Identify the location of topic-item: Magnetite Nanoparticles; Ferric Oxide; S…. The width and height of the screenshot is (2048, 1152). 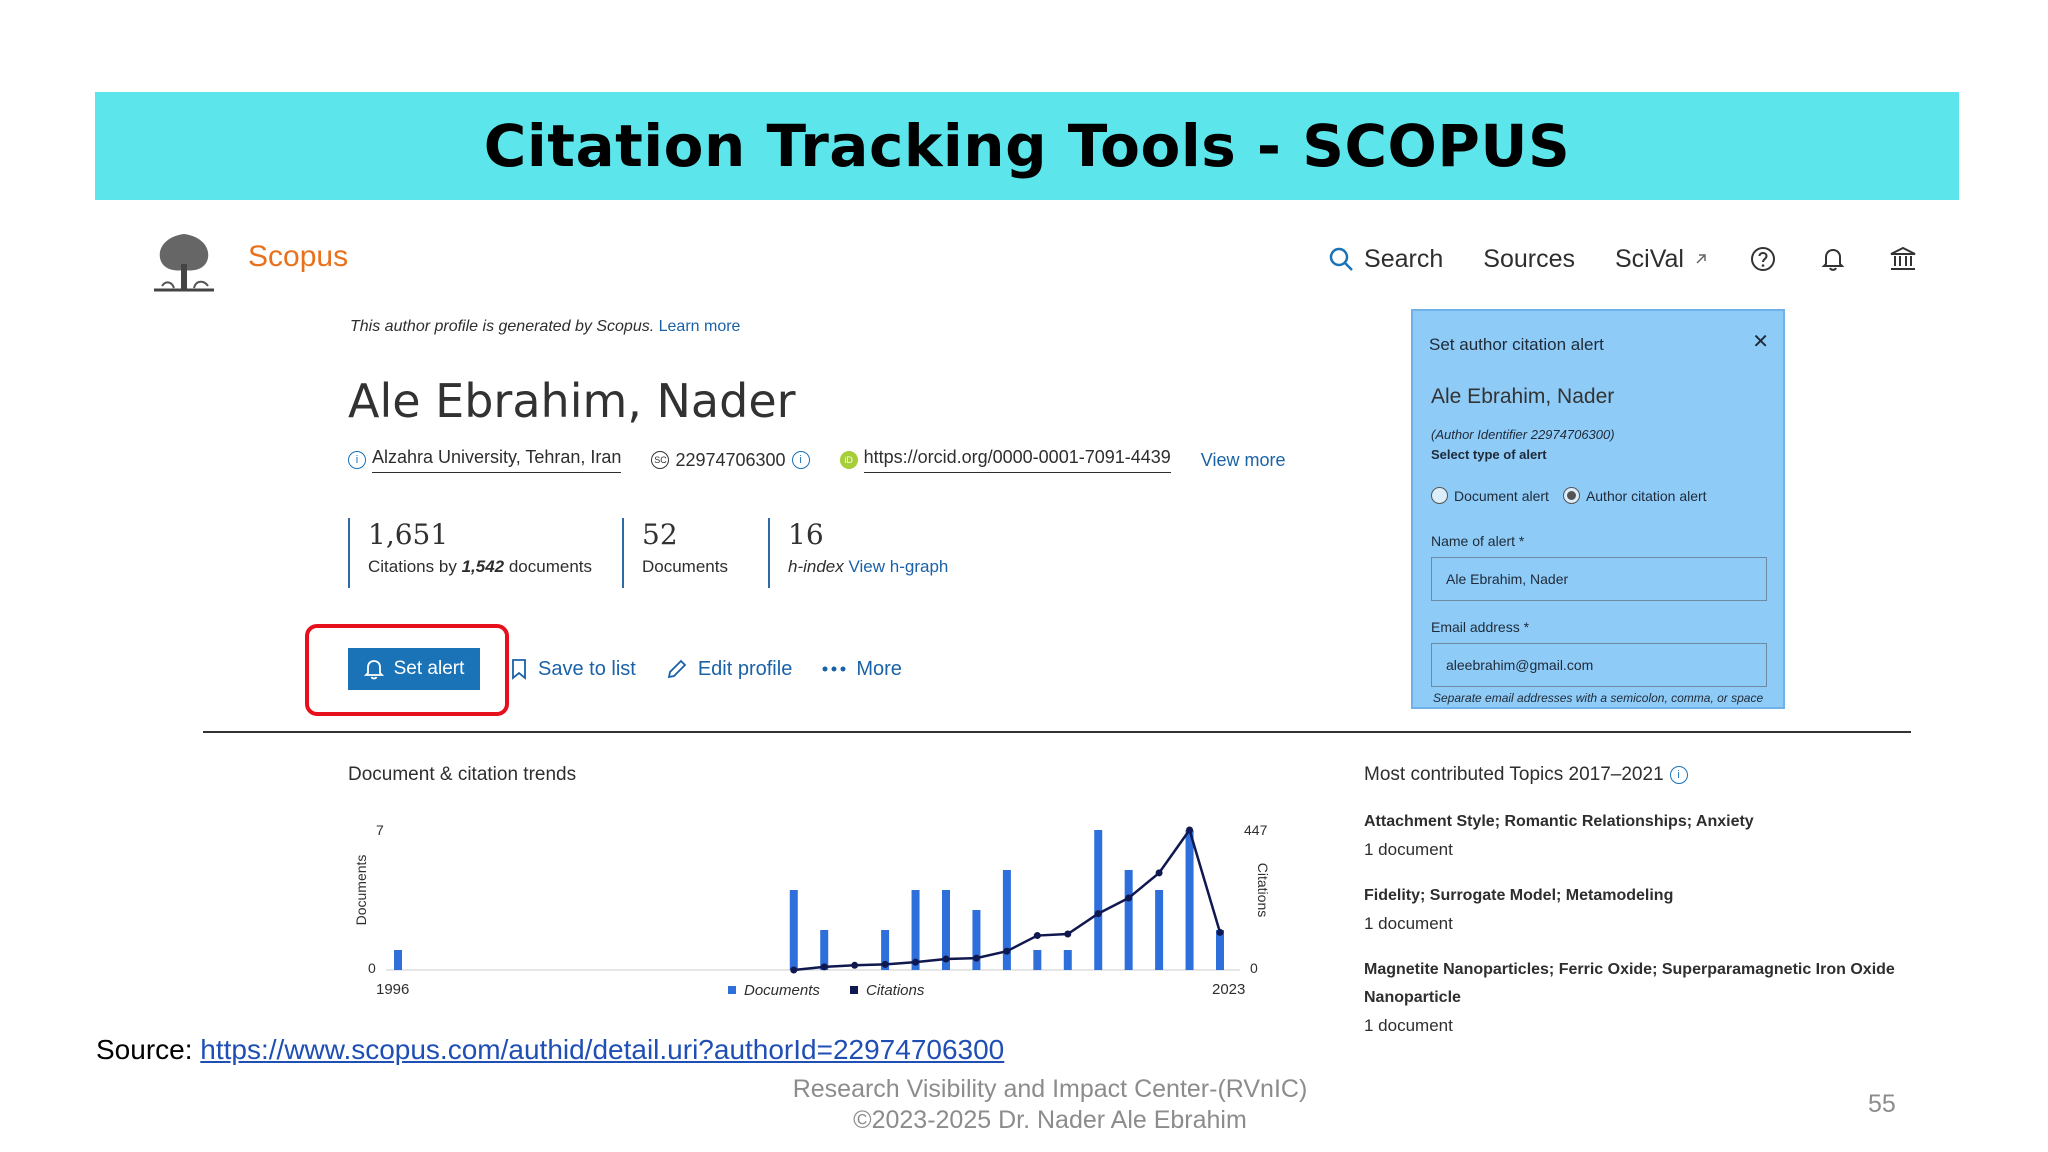
(1644, 996).